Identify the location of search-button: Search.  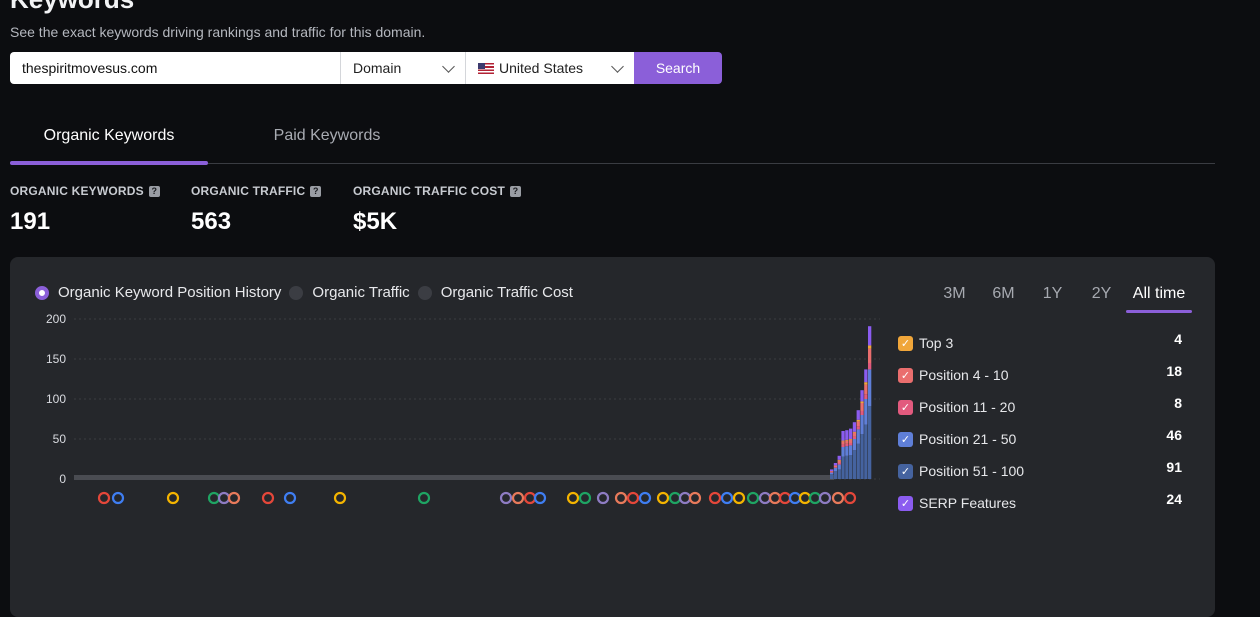
(678, 68).